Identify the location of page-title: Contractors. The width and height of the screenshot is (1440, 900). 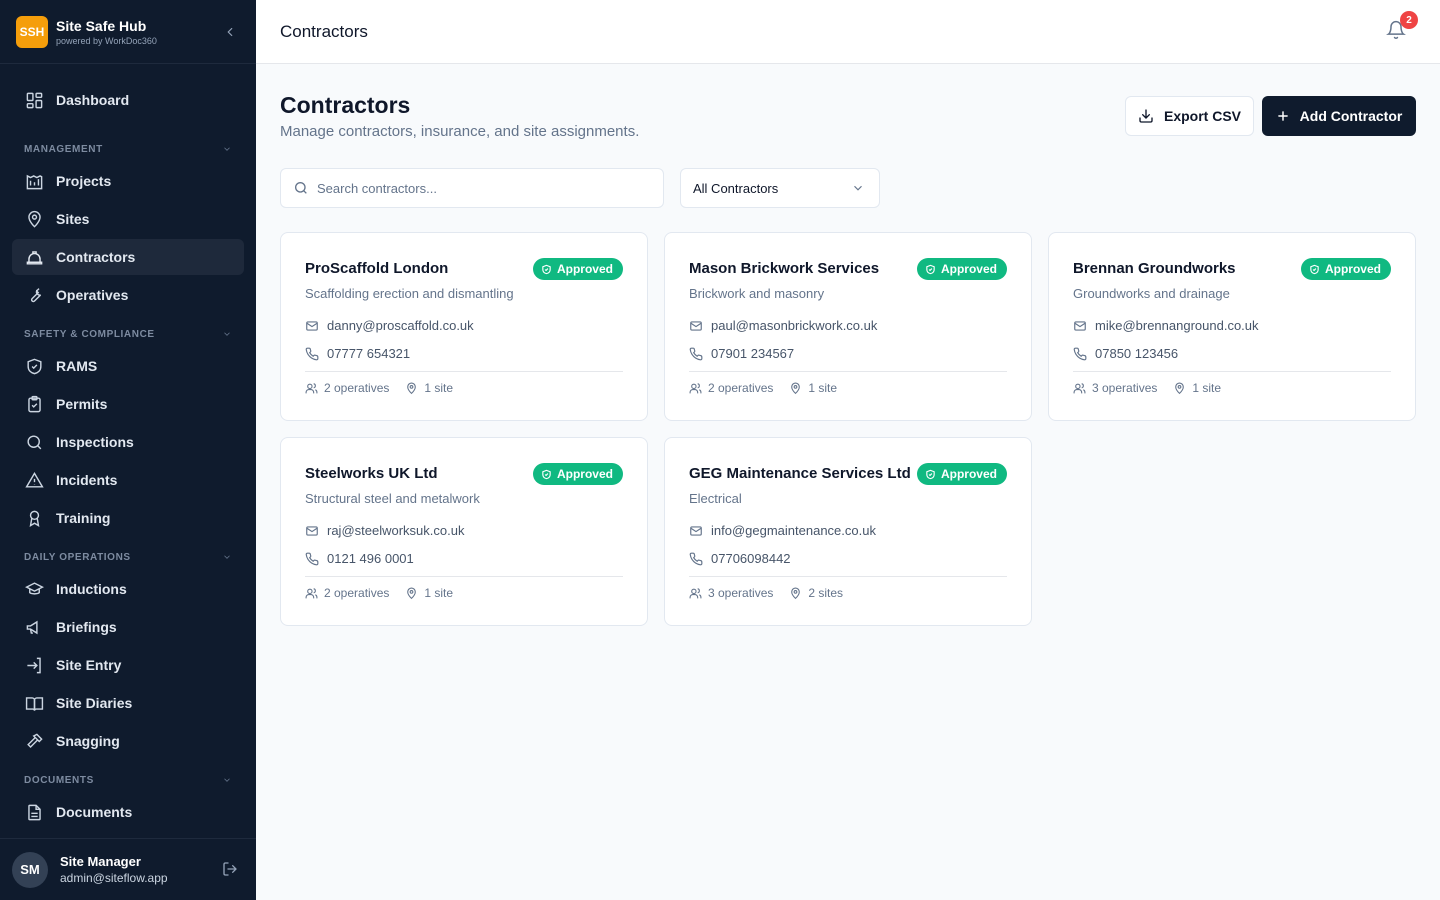
(345, 105).